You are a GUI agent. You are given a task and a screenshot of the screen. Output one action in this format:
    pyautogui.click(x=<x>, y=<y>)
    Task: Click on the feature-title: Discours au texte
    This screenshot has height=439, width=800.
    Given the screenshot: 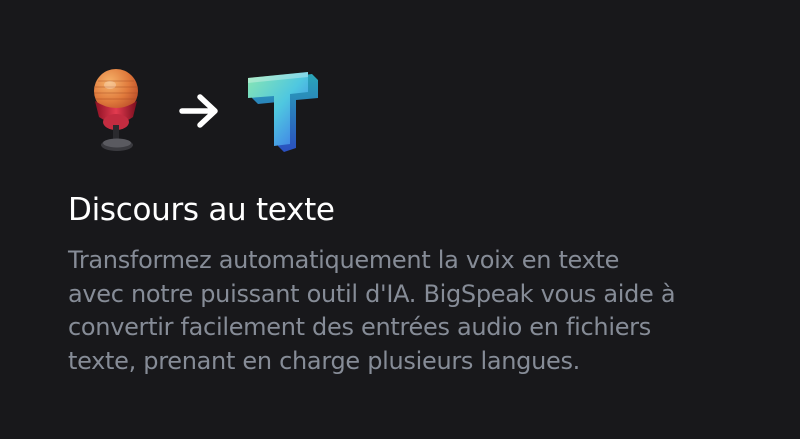 What is the action you would take?
    pyautogui.click(x=201, y=210)
    